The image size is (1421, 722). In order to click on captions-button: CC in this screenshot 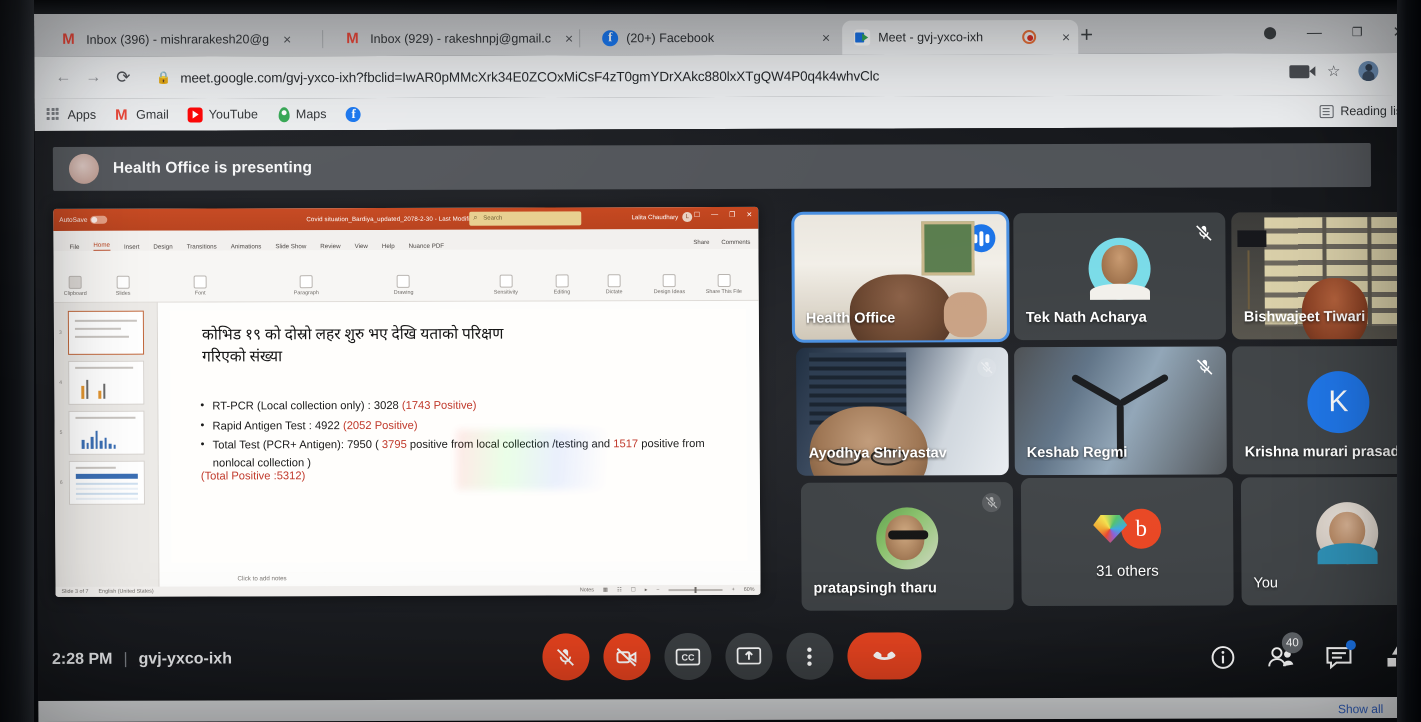, I will do `click(687, 656)`.